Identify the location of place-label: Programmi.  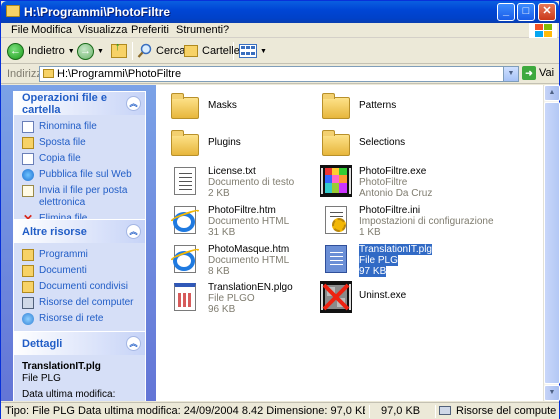
(63, 254).